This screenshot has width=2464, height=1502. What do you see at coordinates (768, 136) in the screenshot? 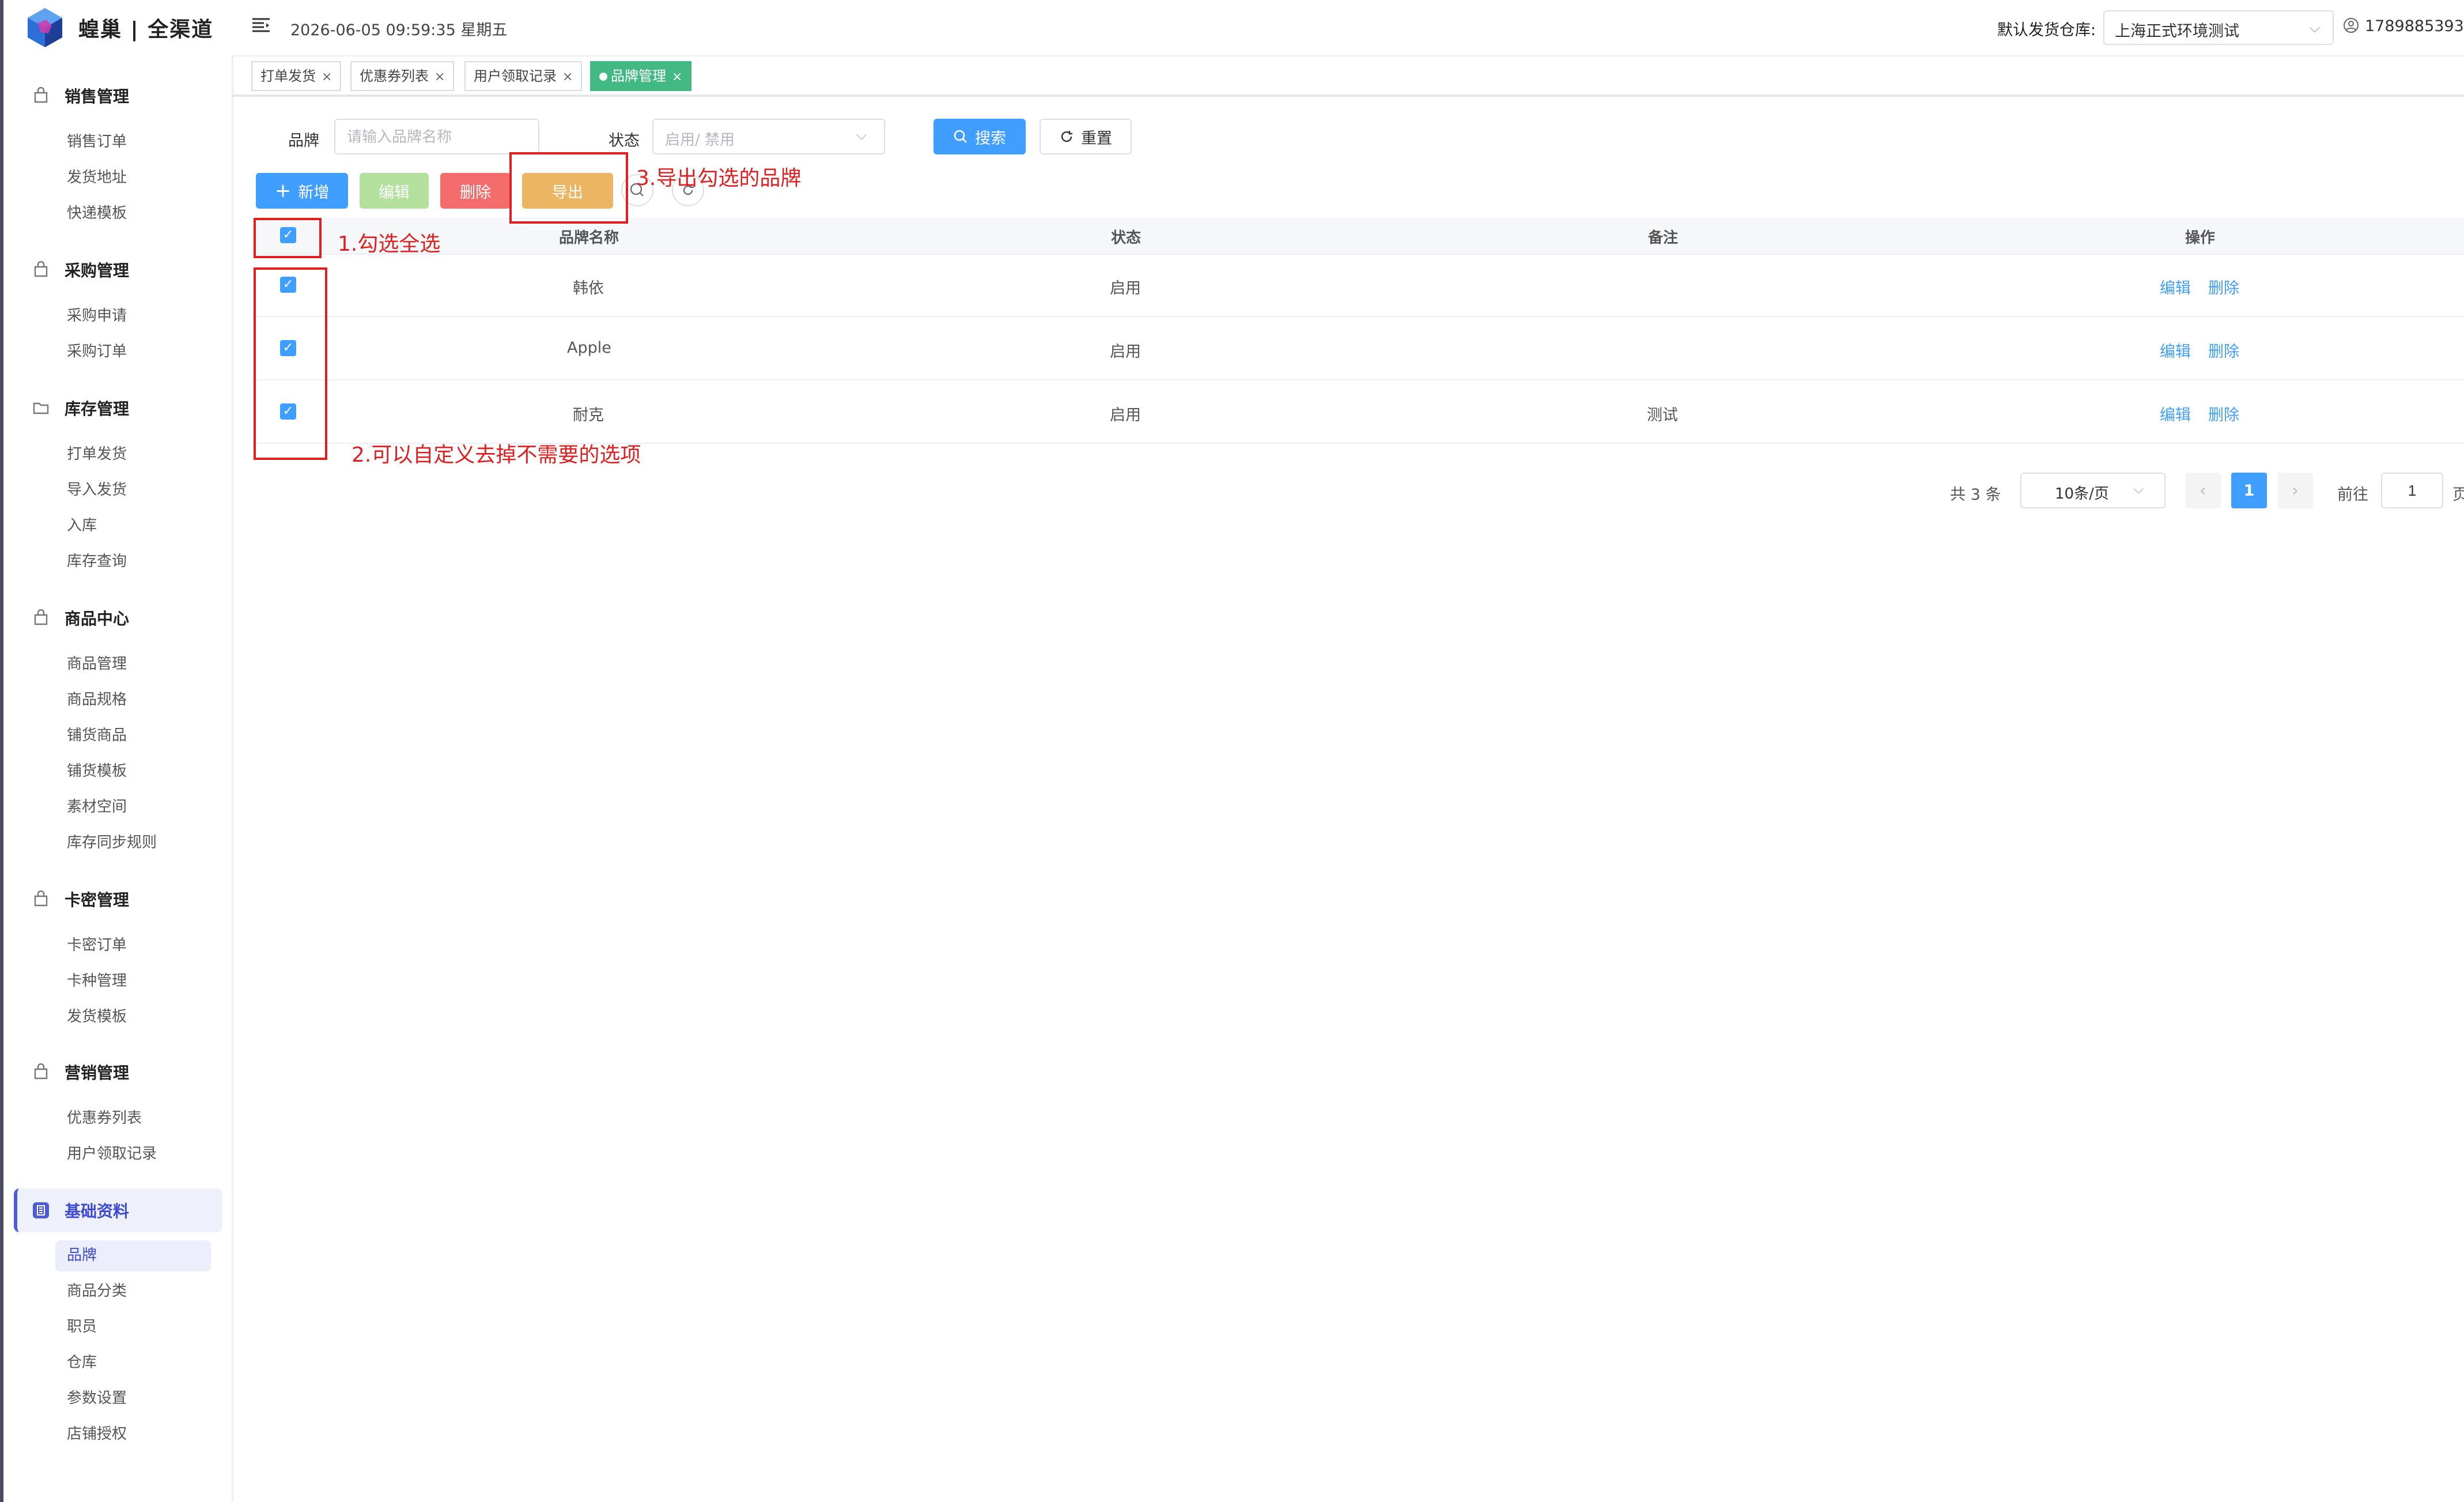
I see `status-select: 启用/ 禁用` at bounding box center [768, 136].